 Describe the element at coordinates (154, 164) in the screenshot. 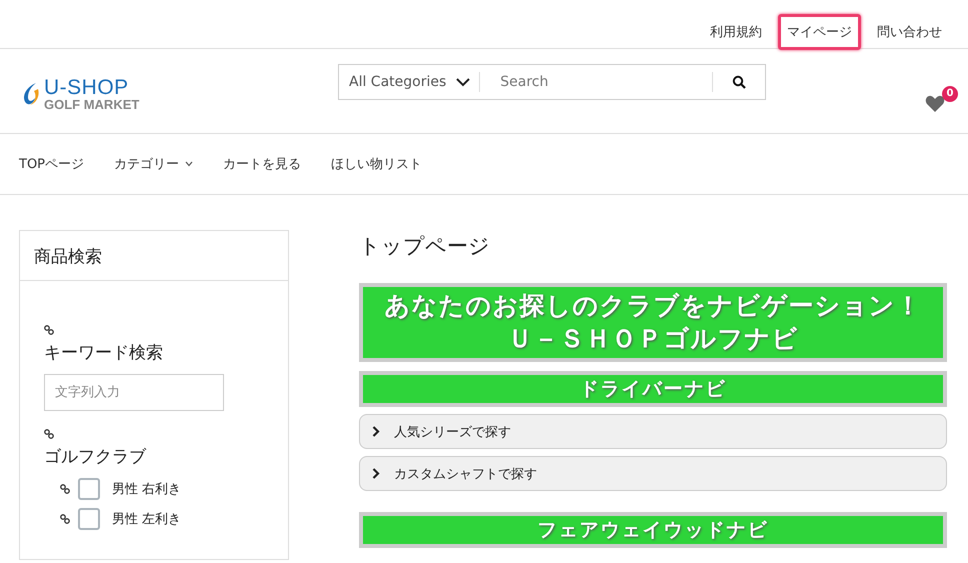

I see `nav-link: カテゴリー` at that location.